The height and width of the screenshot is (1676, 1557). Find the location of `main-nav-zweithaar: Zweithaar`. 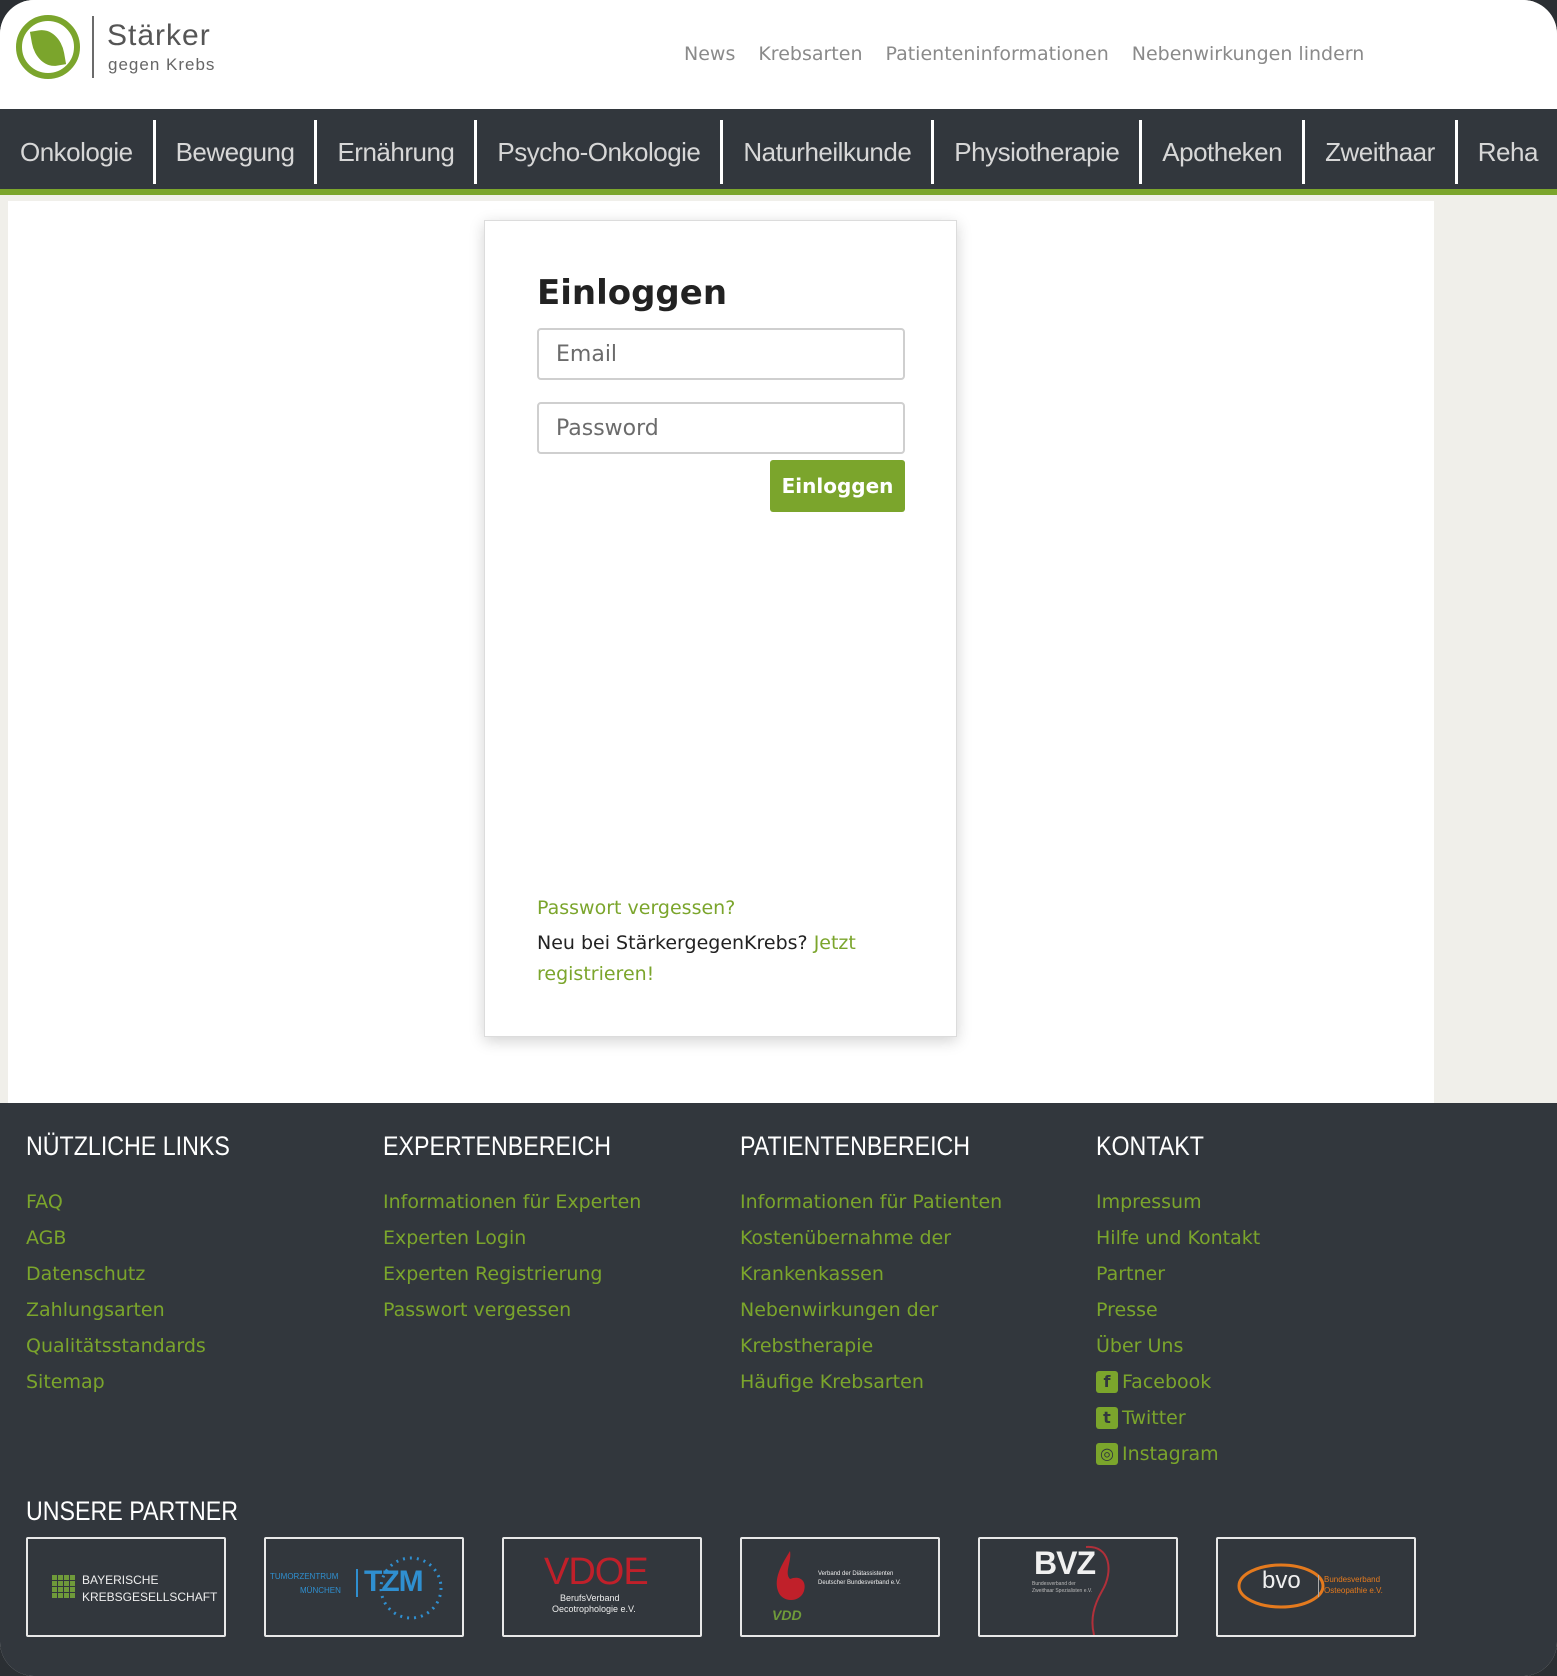

main-nav-zweithaar: Zweithaar is located at coordinates (1381, 152).